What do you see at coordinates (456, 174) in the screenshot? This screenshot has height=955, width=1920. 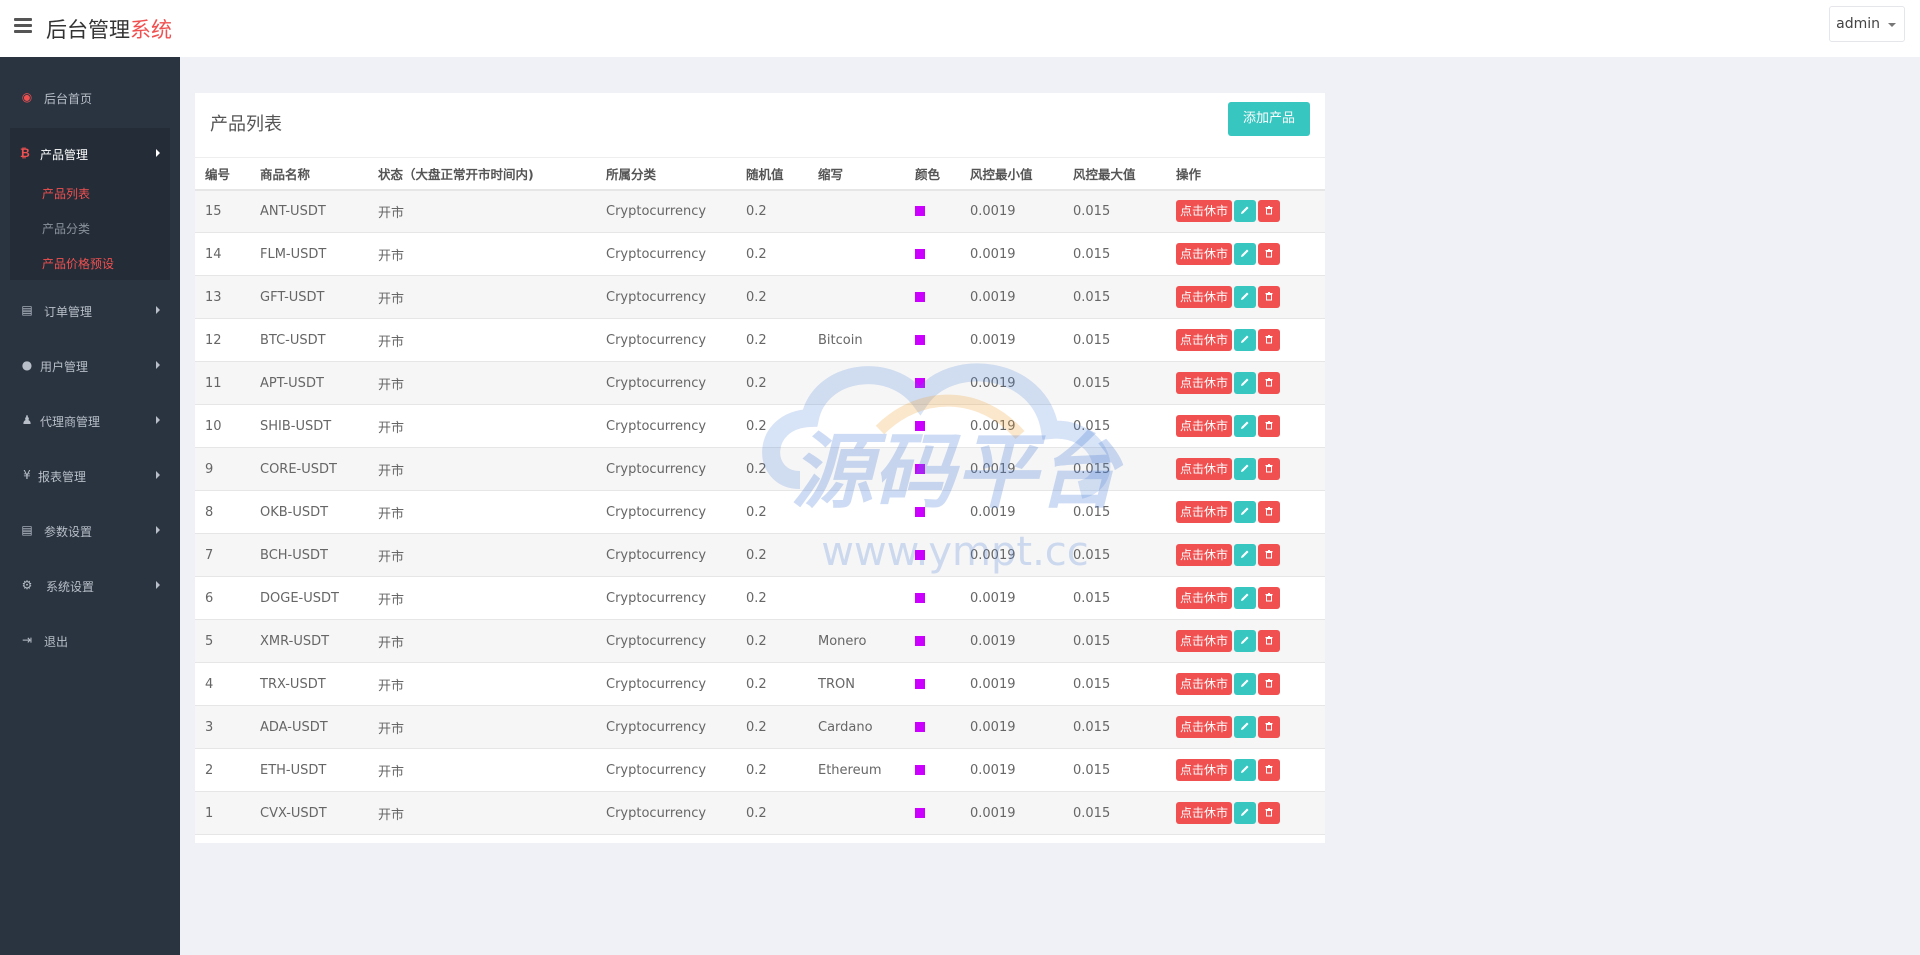 I see `col-header-status: 状态（大盘正常开市时间内)` at bounding box center [456, 174].